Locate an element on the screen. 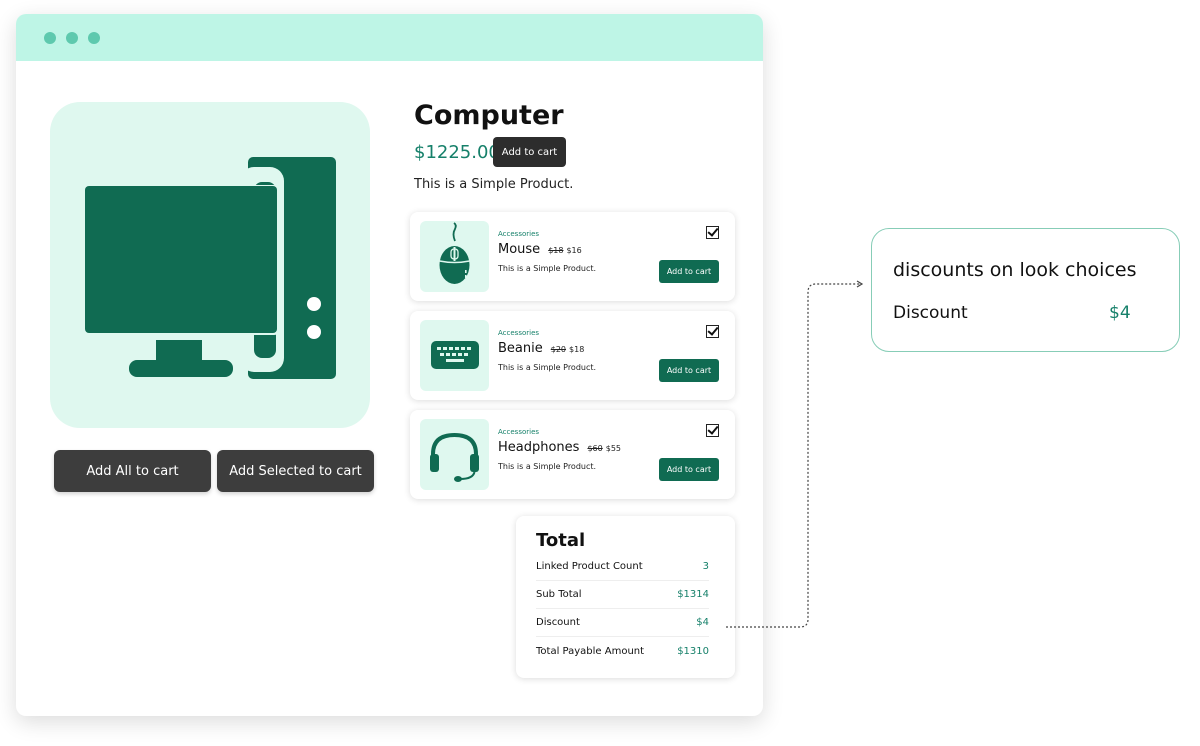  callout-value: $4 is located at coordinates (1120, 313).